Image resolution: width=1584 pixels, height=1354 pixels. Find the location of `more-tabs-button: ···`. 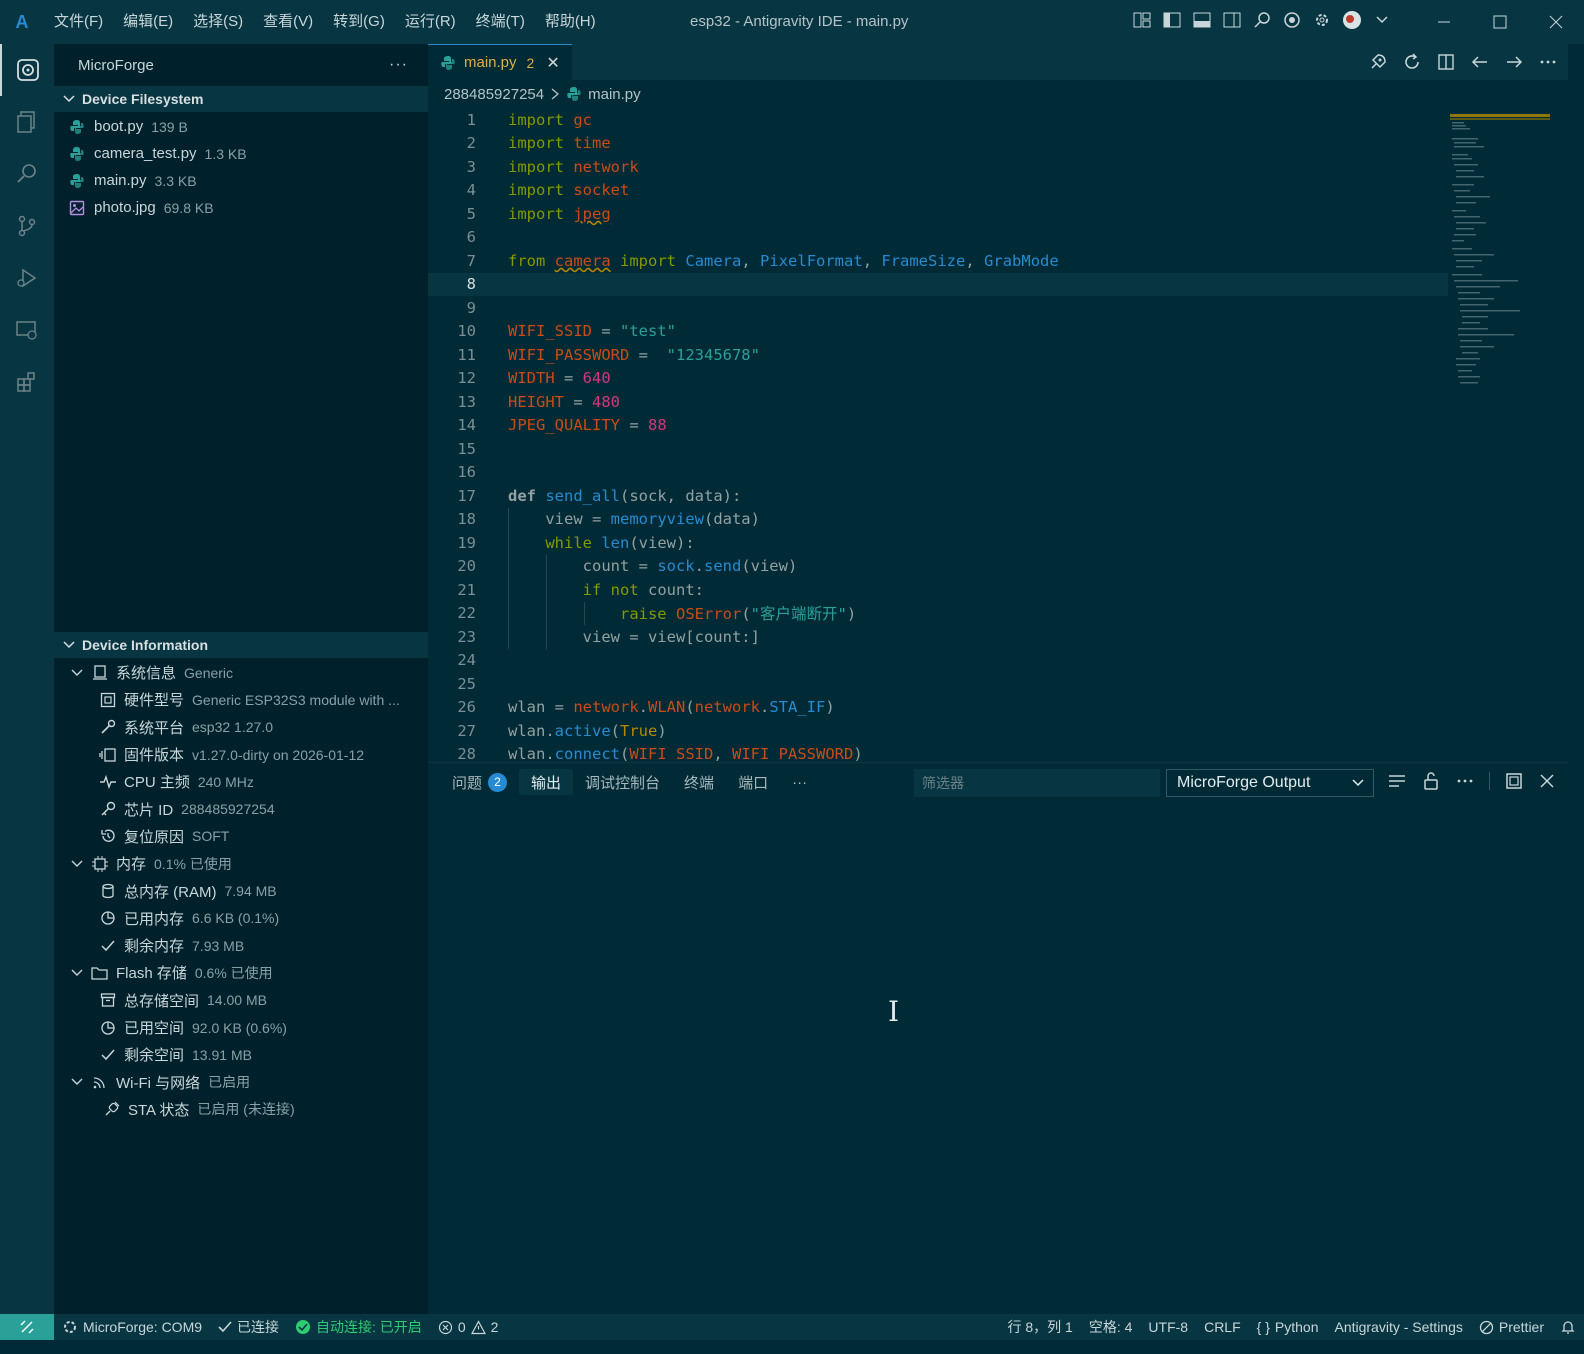

more-tabs-button: ··· is located at coordinates (799, 782).